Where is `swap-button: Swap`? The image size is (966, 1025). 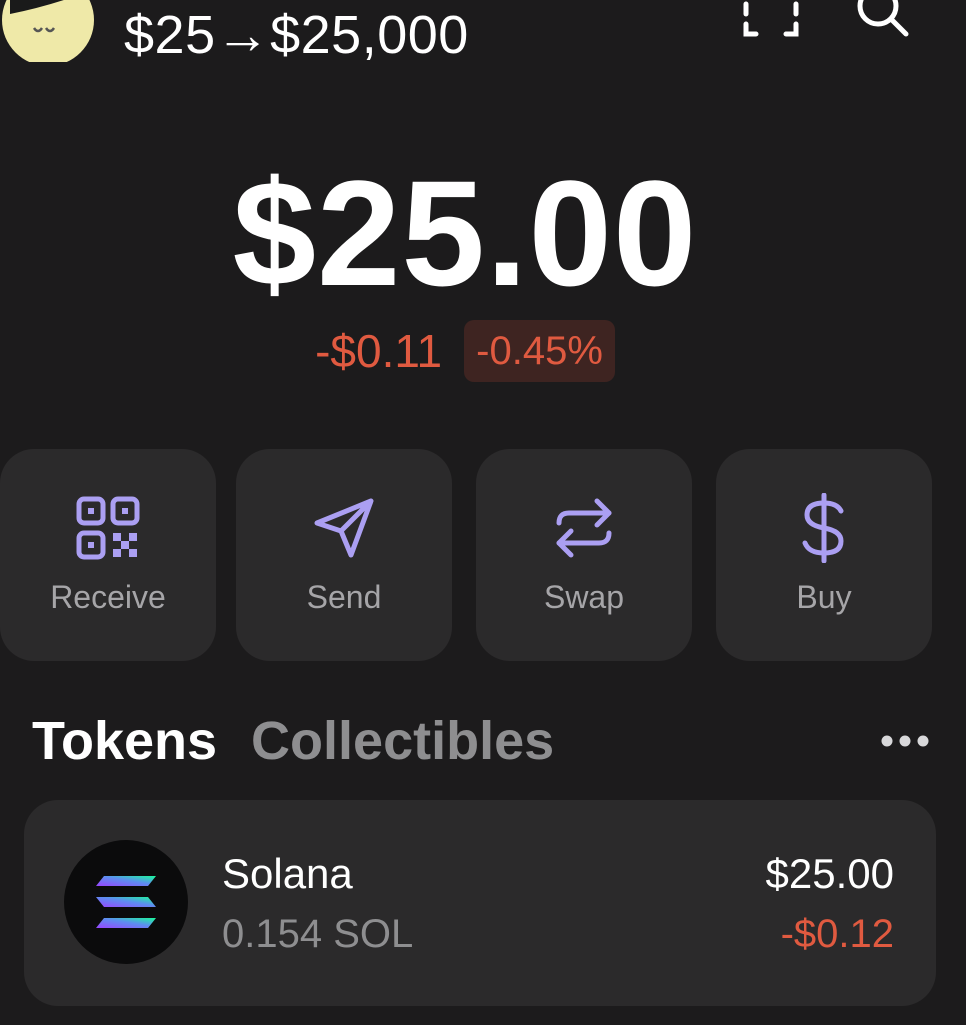 swap-button: Swap is located at coordinates (584, 555).